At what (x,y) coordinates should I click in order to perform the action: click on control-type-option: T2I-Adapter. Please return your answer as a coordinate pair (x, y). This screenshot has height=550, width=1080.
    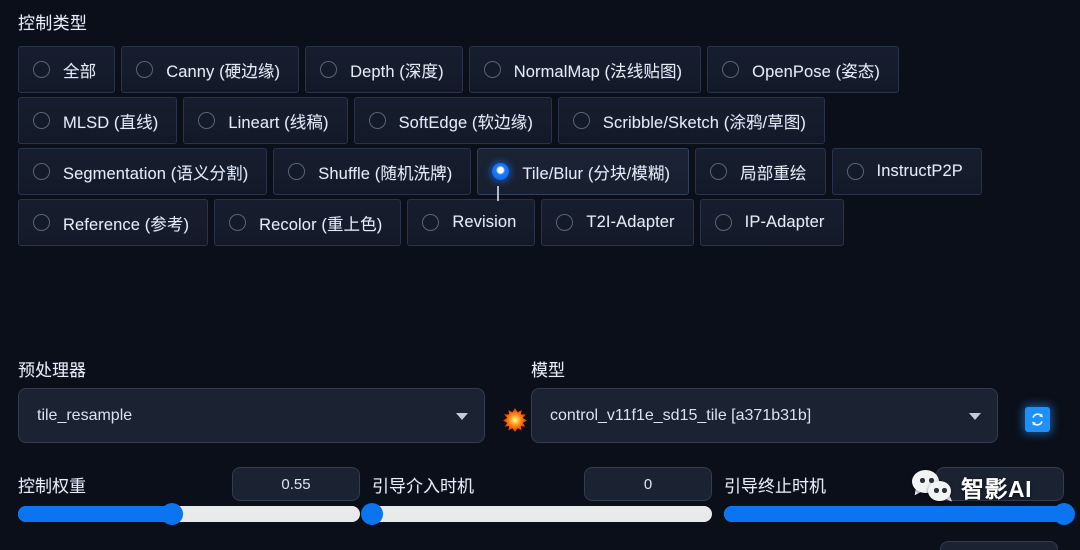
    Looking at the image, I should click on (617, 222).